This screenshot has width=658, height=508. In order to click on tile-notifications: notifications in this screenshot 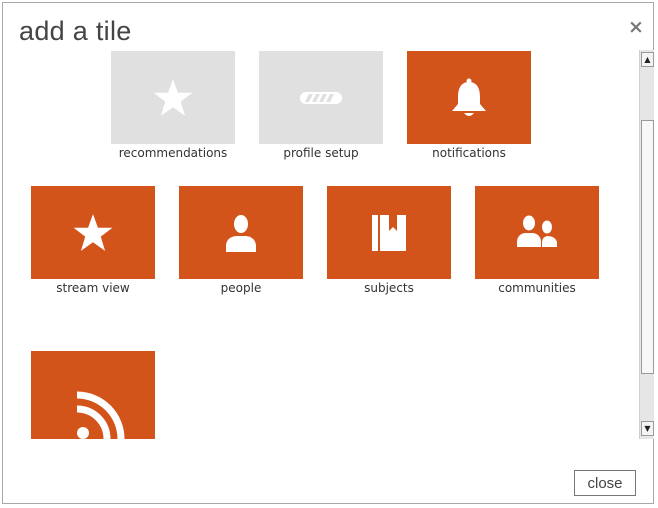, I will do `click(469, 105)`.